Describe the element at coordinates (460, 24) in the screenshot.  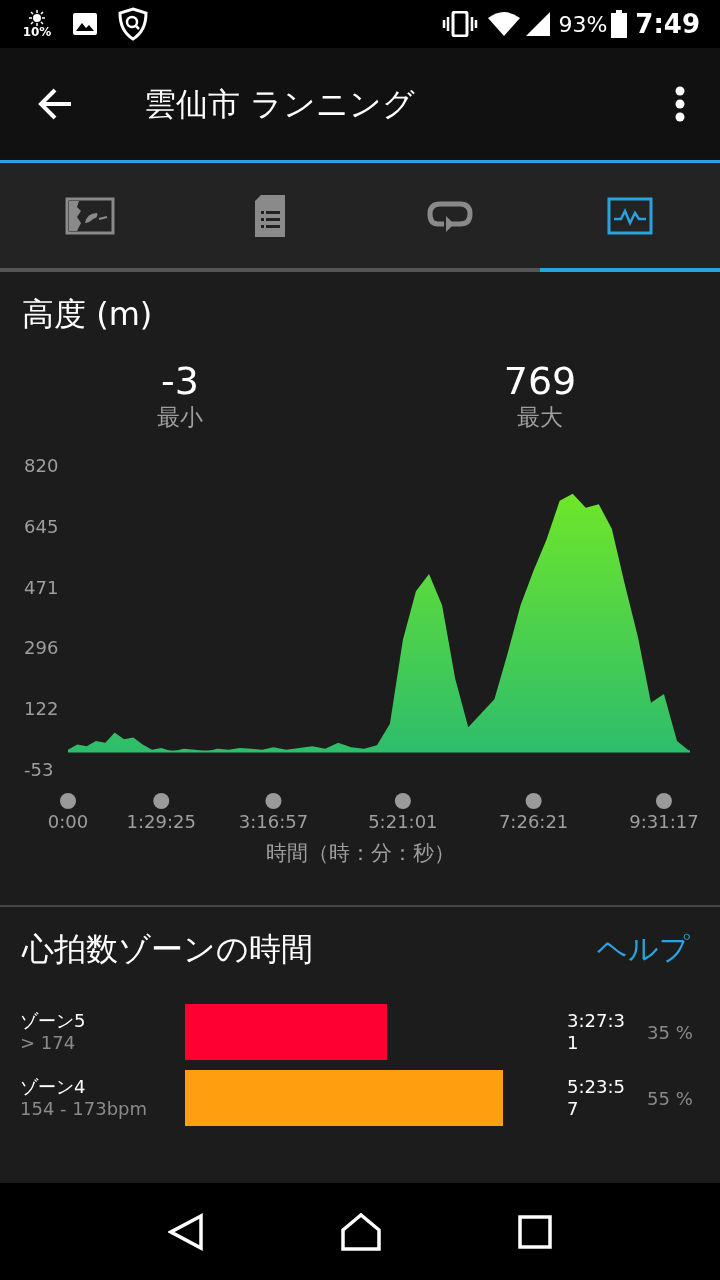
I see `vibrate-icon` at that location.